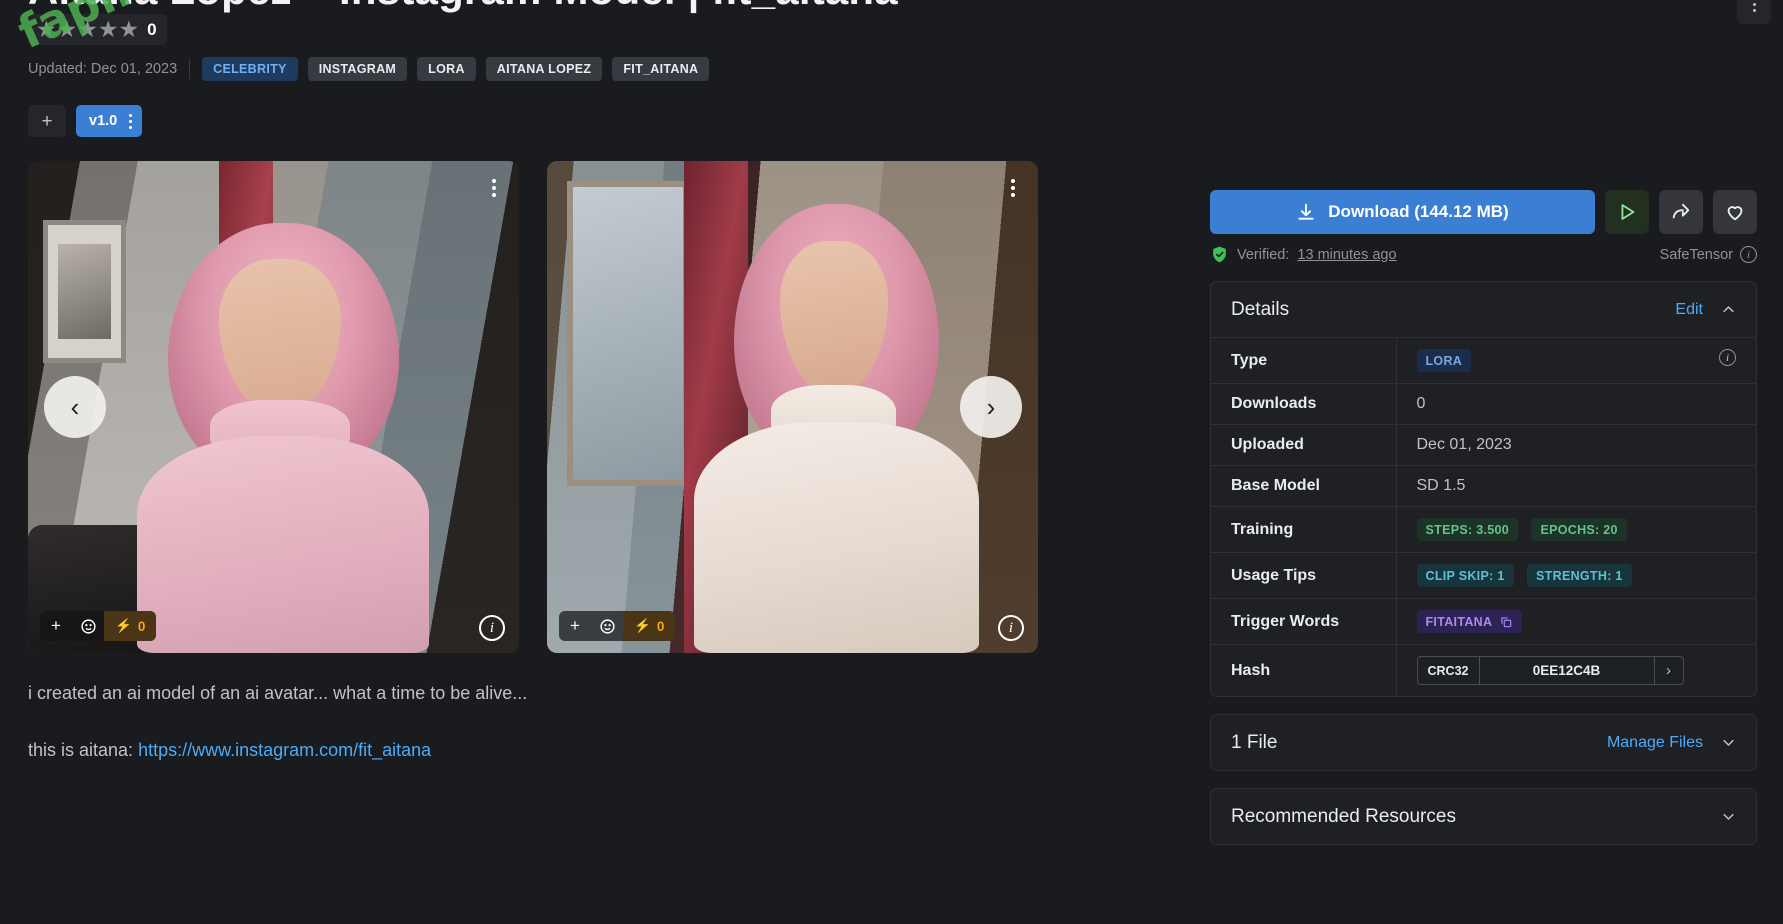 The image size is (1783, 924). Describe the element at coordinates (1727, 357) in the screenshot. I see `type-info-icon: i` at that location.